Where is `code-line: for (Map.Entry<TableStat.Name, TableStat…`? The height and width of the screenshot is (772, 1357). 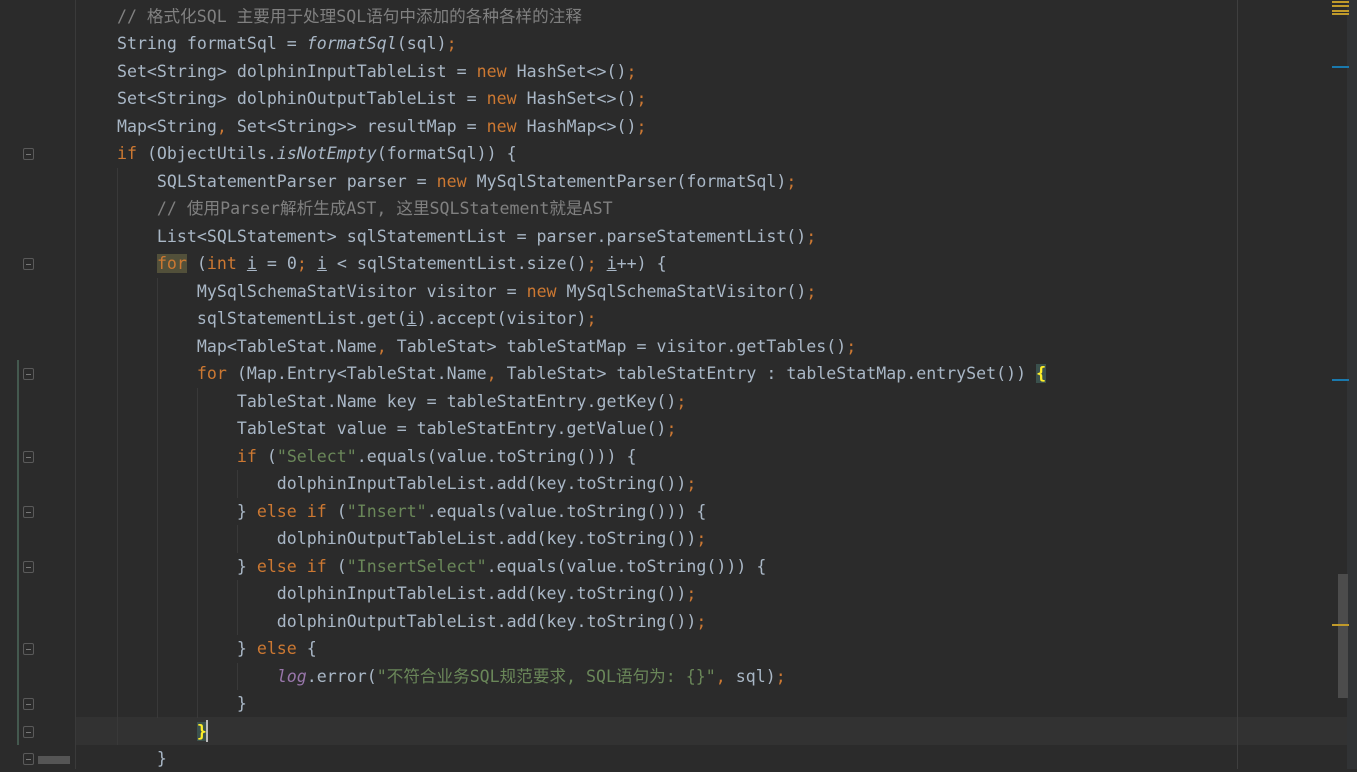
code-line: for (Map.Entry<TableStat.Name, TableStat… is located at coordinates (562, 373).